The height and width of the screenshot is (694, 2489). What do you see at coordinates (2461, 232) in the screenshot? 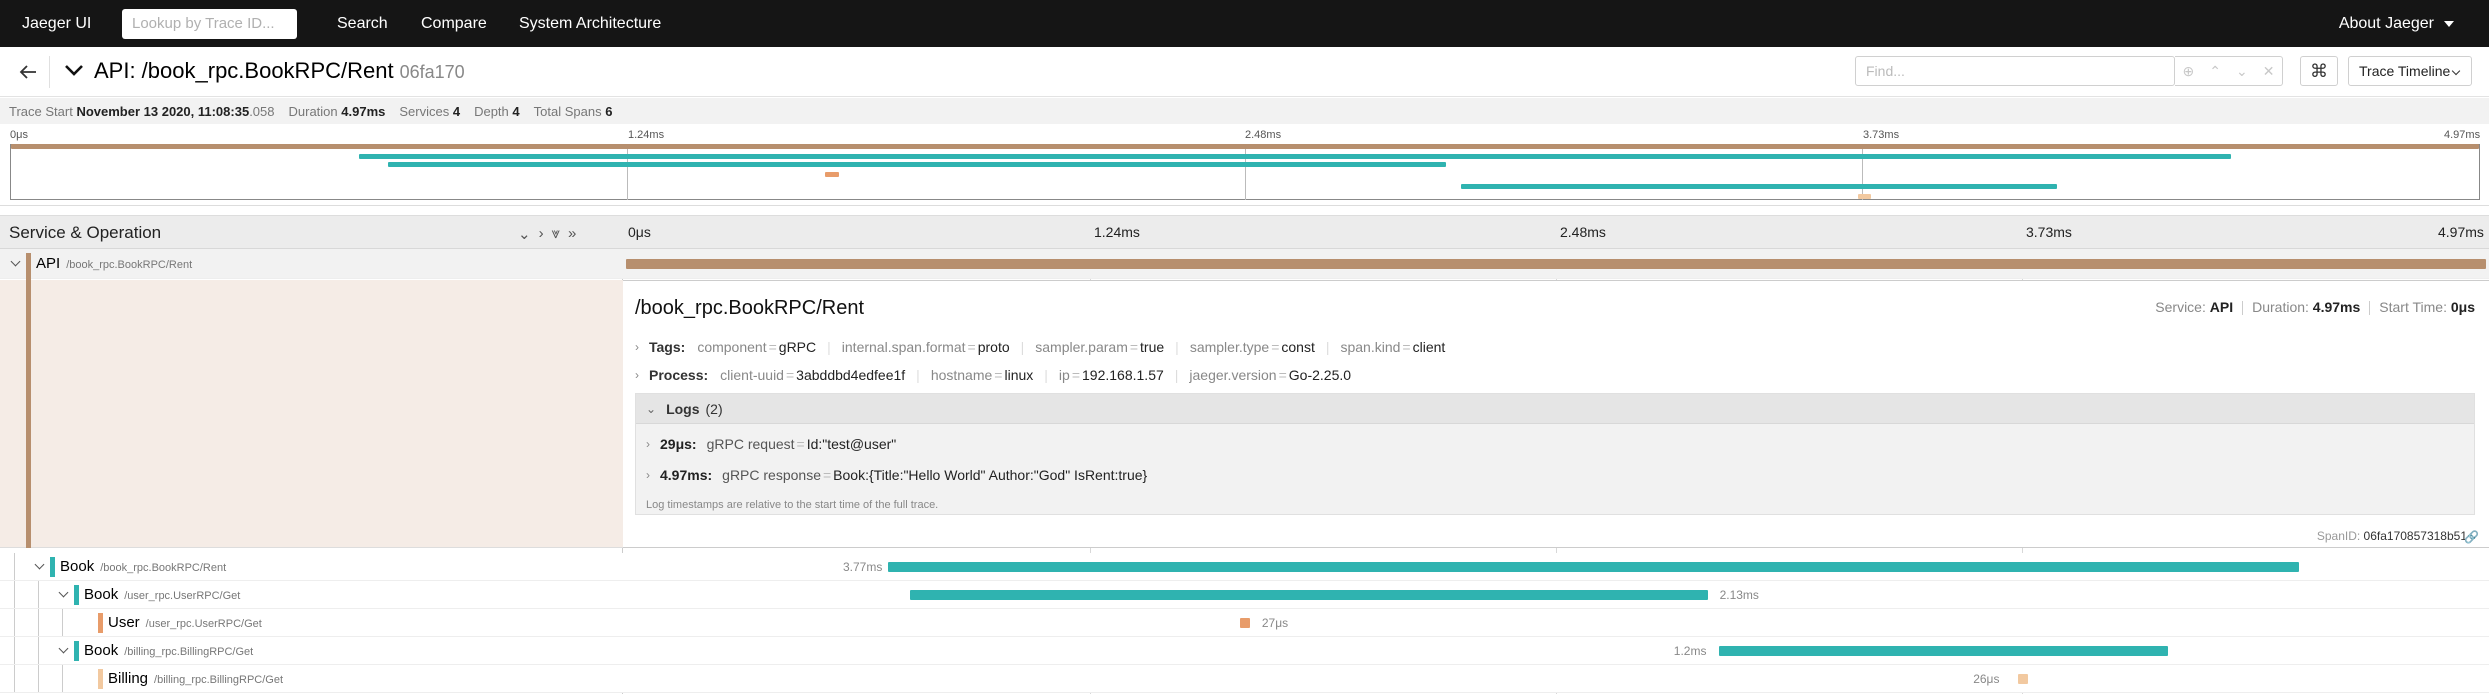
I see `timeline-tick: 4.97ms` at bounding box center [2461, 232].